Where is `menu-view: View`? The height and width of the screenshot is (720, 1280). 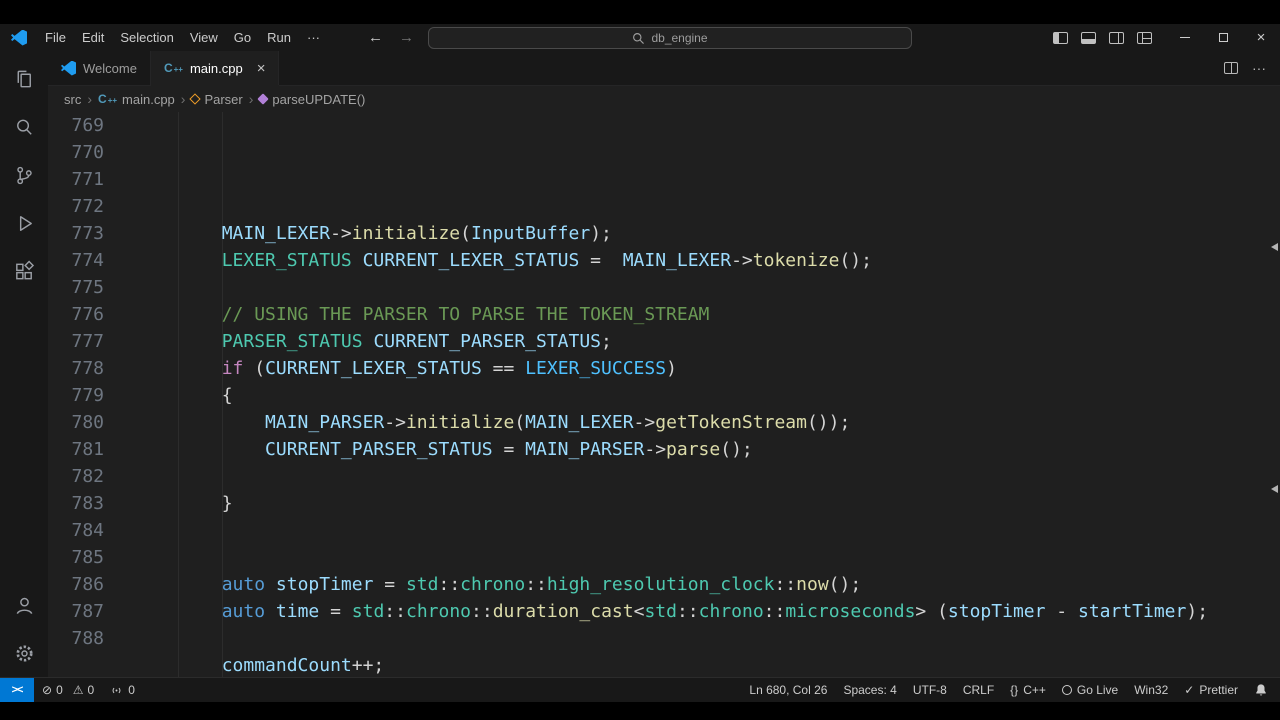
menu-view: View is located at coordinates (204, 37).